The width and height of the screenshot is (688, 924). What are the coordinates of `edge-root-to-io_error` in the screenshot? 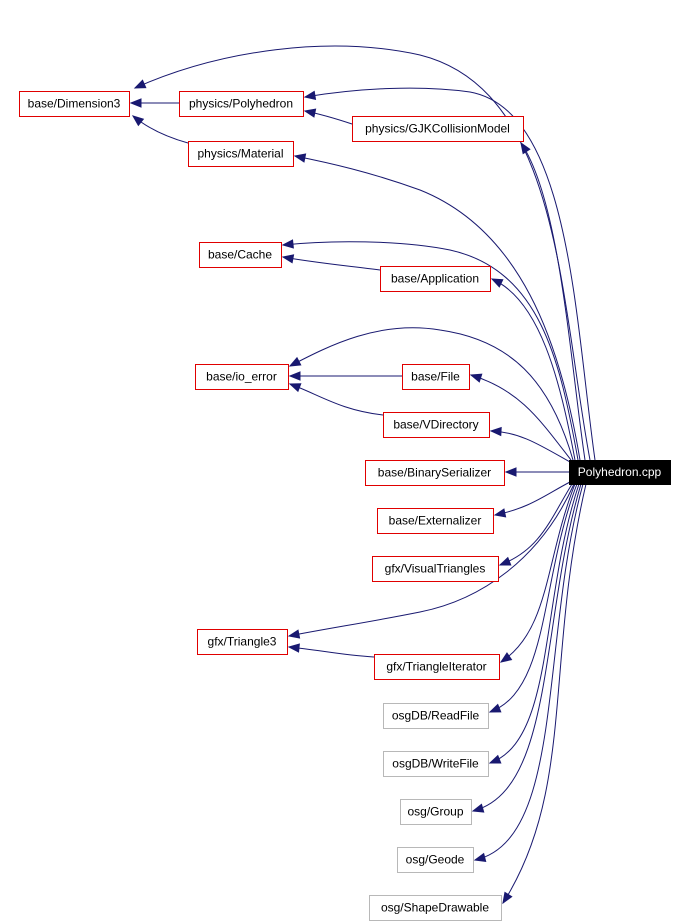 It's located at (431, 394).